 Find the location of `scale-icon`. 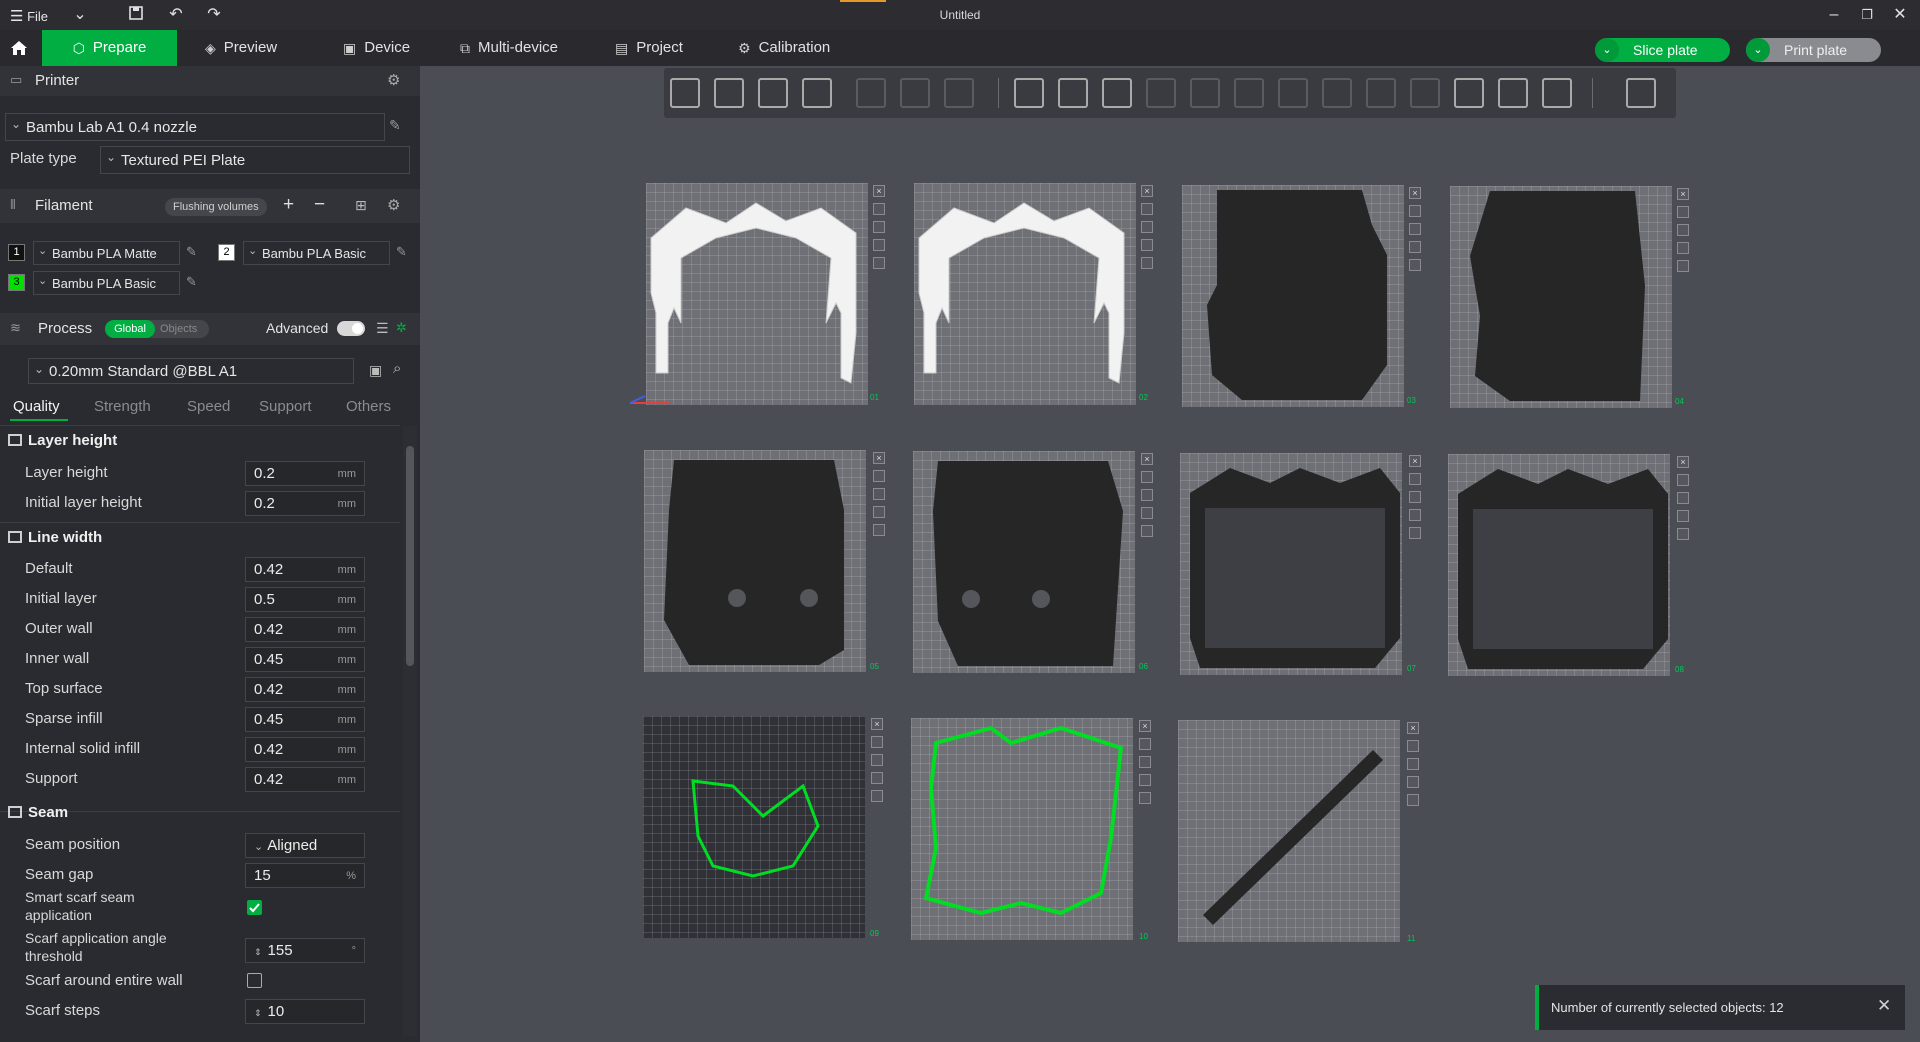

scale-icon is located at coordinates (1117, 93).